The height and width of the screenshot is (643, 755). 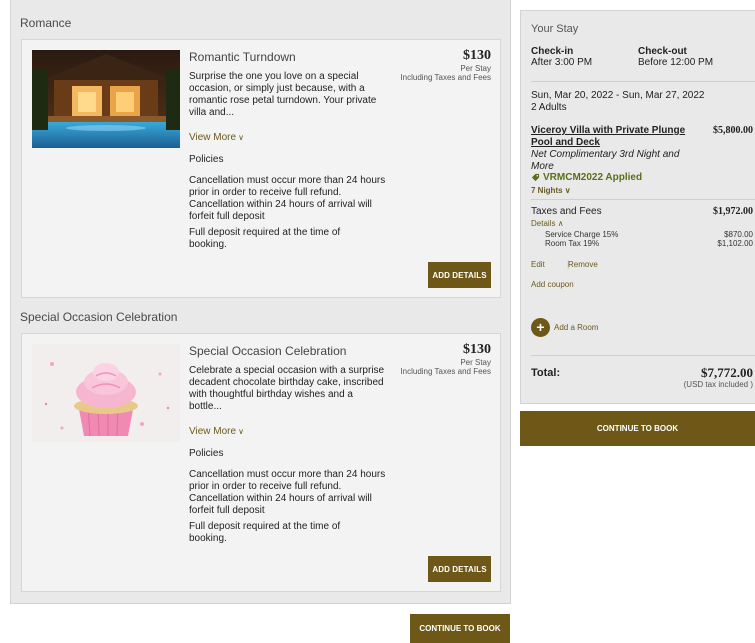 What do you see at coordinates (738, 234) in the screenshot?
I see `fee-amount: $870.00` at bounding box center [738, 234].